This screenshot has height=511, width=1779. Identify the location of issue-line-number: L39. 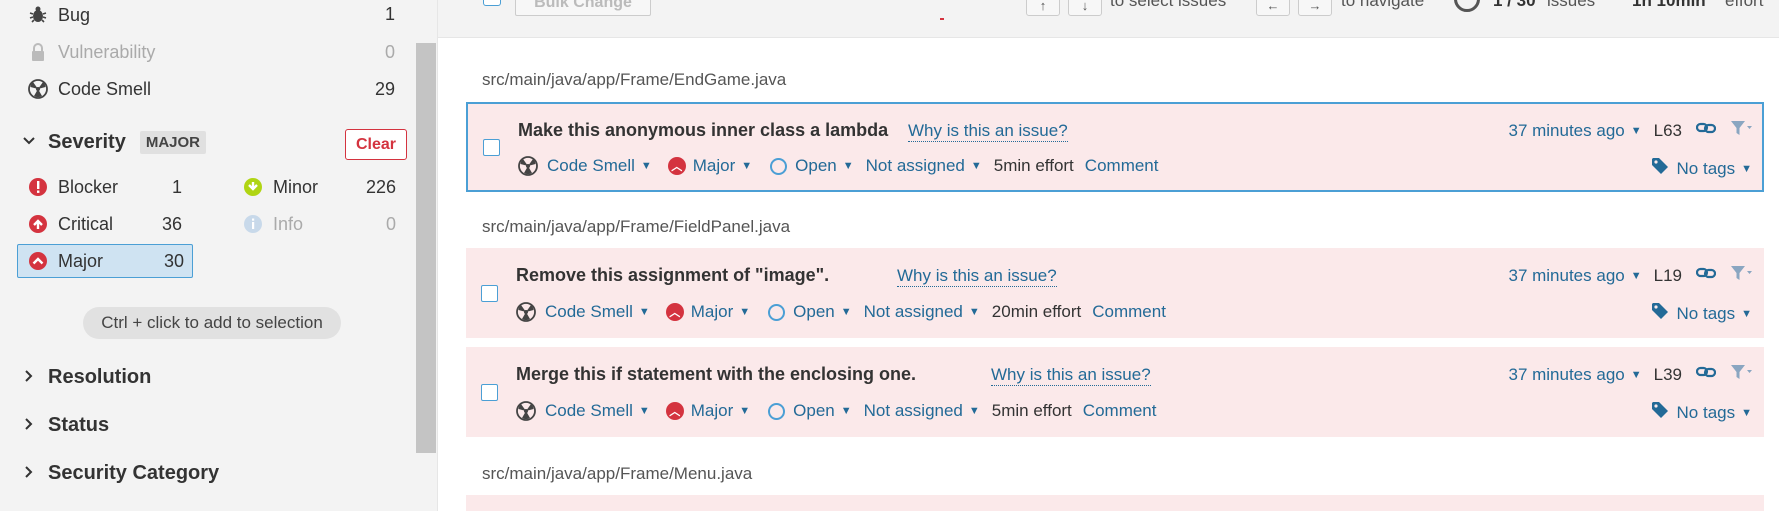
(1668, 375).